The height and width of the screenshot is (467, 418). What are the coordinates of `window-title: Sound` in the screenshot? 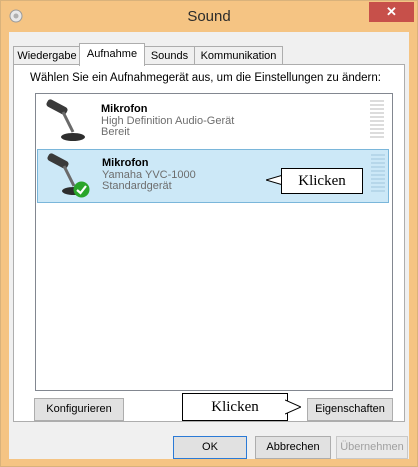 It's located at (209, 16).